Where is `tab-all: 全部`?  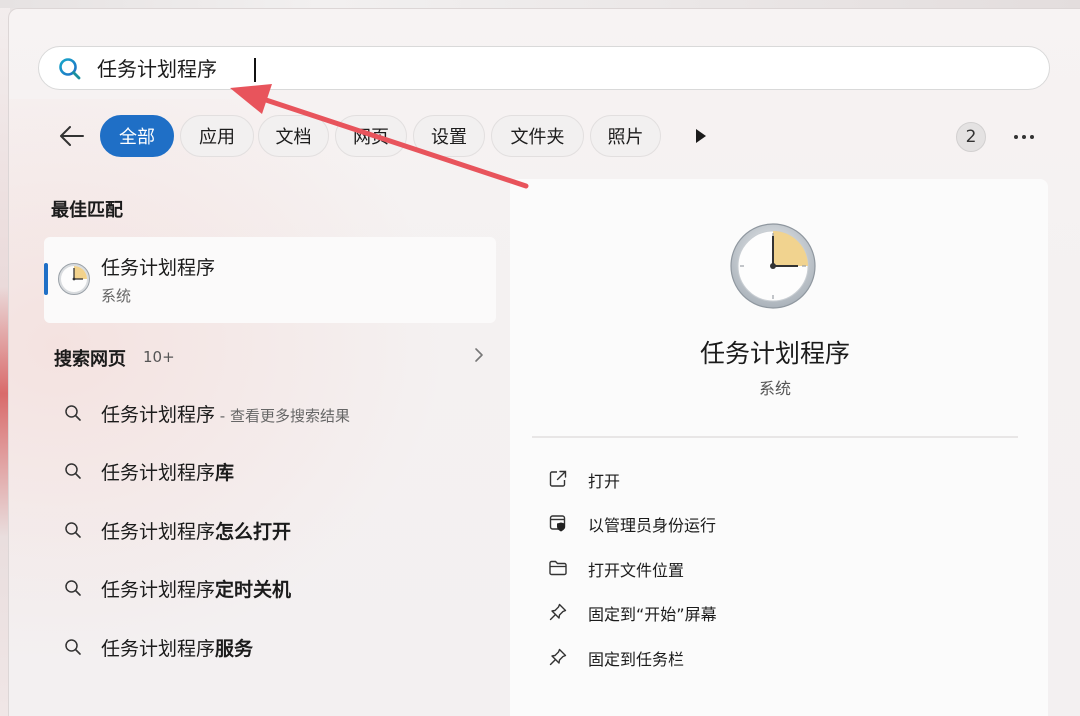
tab-all: 全部 is located at coordinates (137, 136).